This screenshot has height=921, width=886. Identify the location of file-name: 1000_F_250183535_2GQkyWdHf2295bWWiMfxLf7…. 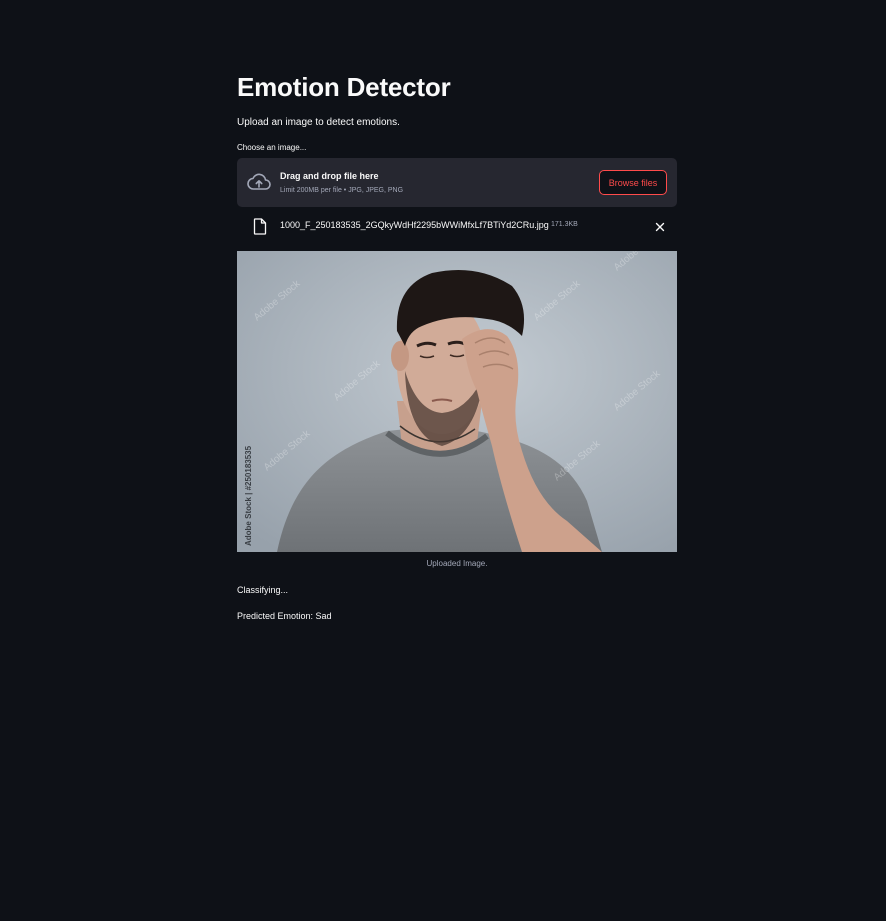
(414, 225).